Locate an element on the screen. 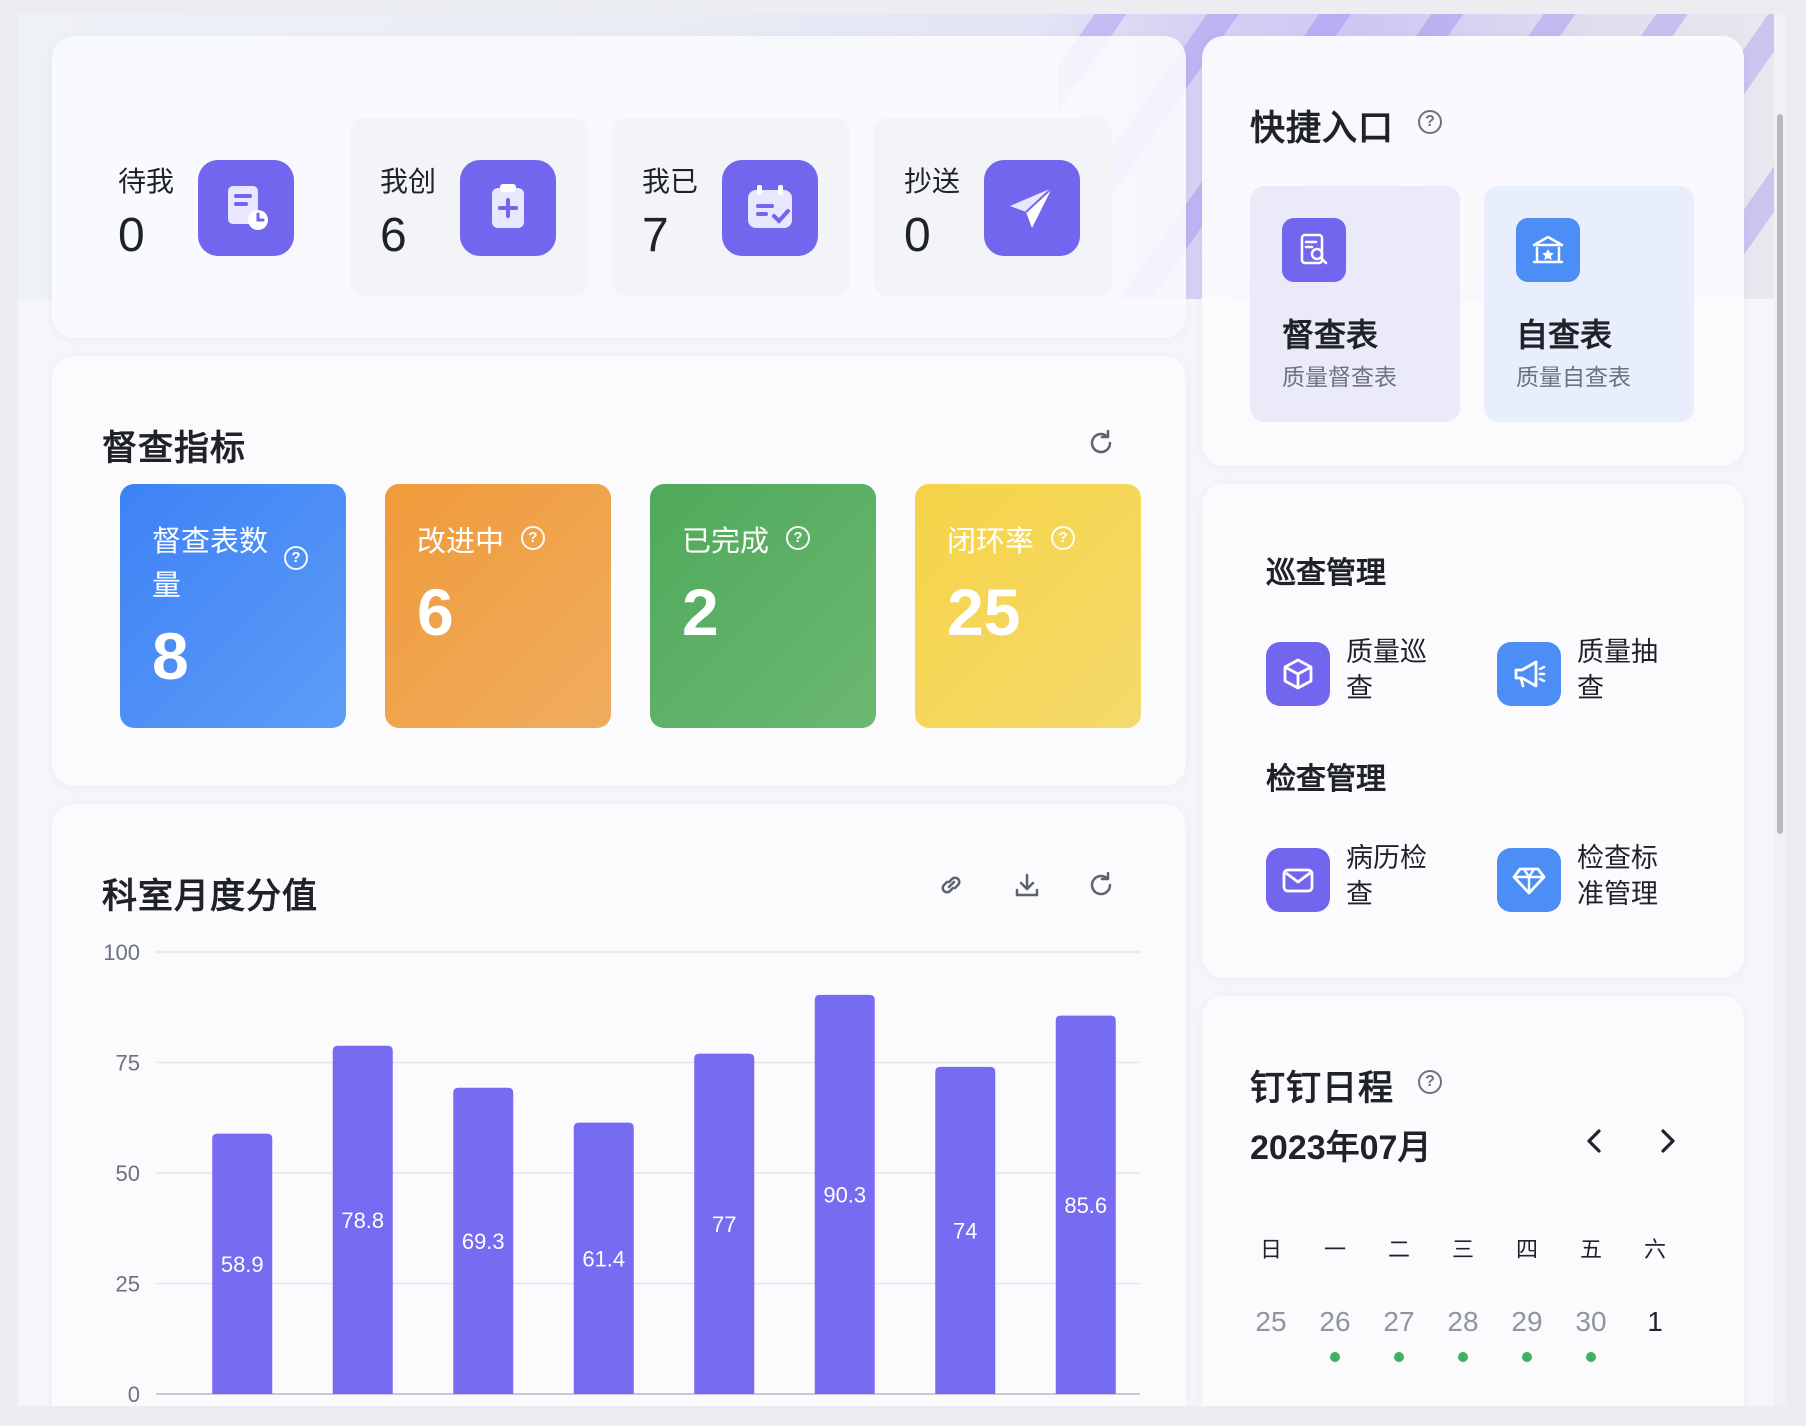 Image resolution: width=1806 pixels, height=1426 pixels. metric-improving: 改进中? 6 is located at coordinates (498, 606).